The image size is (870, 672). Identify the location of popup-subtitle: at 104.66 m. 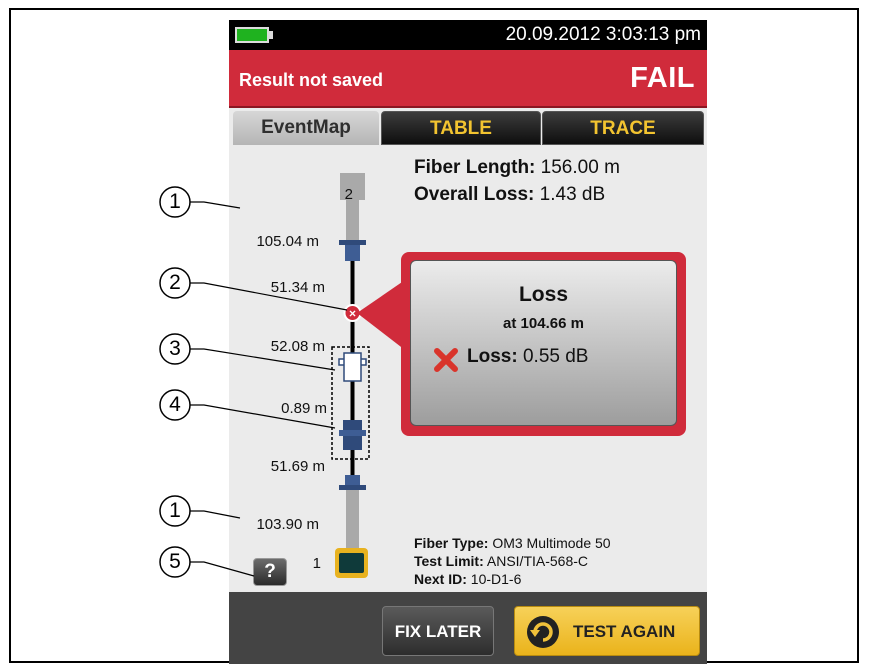
(543, 323).